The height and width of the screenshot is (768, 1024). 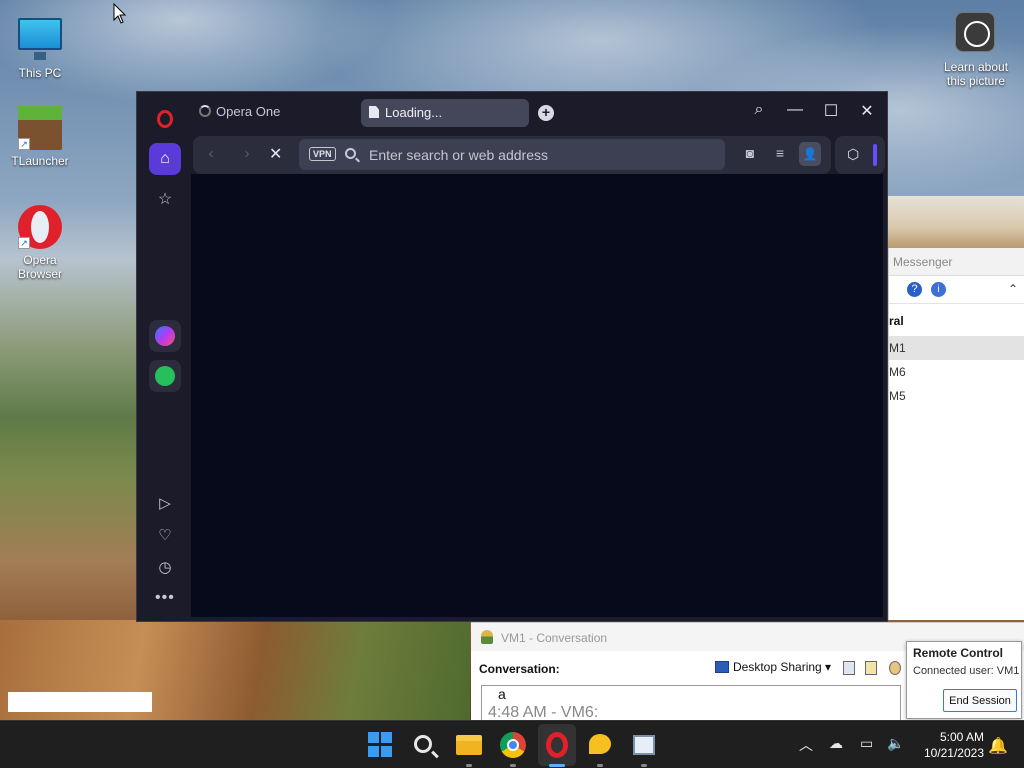 I want to click on search-tabs-icon: ⌕, so click(x=759, y=110).